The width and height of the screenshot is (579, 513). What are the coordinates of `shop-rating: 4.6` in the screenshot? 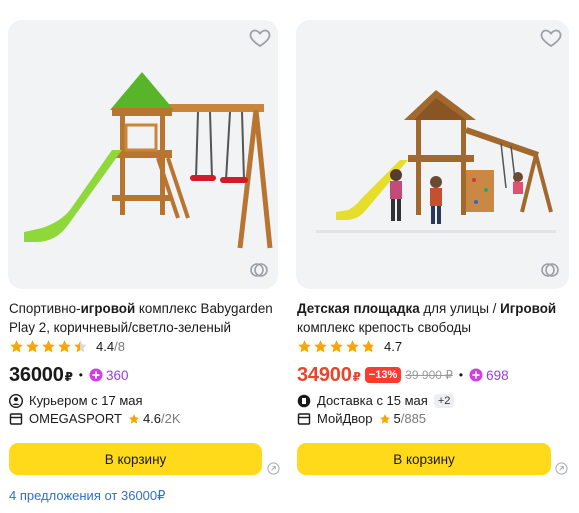 It's located at (152, 418).